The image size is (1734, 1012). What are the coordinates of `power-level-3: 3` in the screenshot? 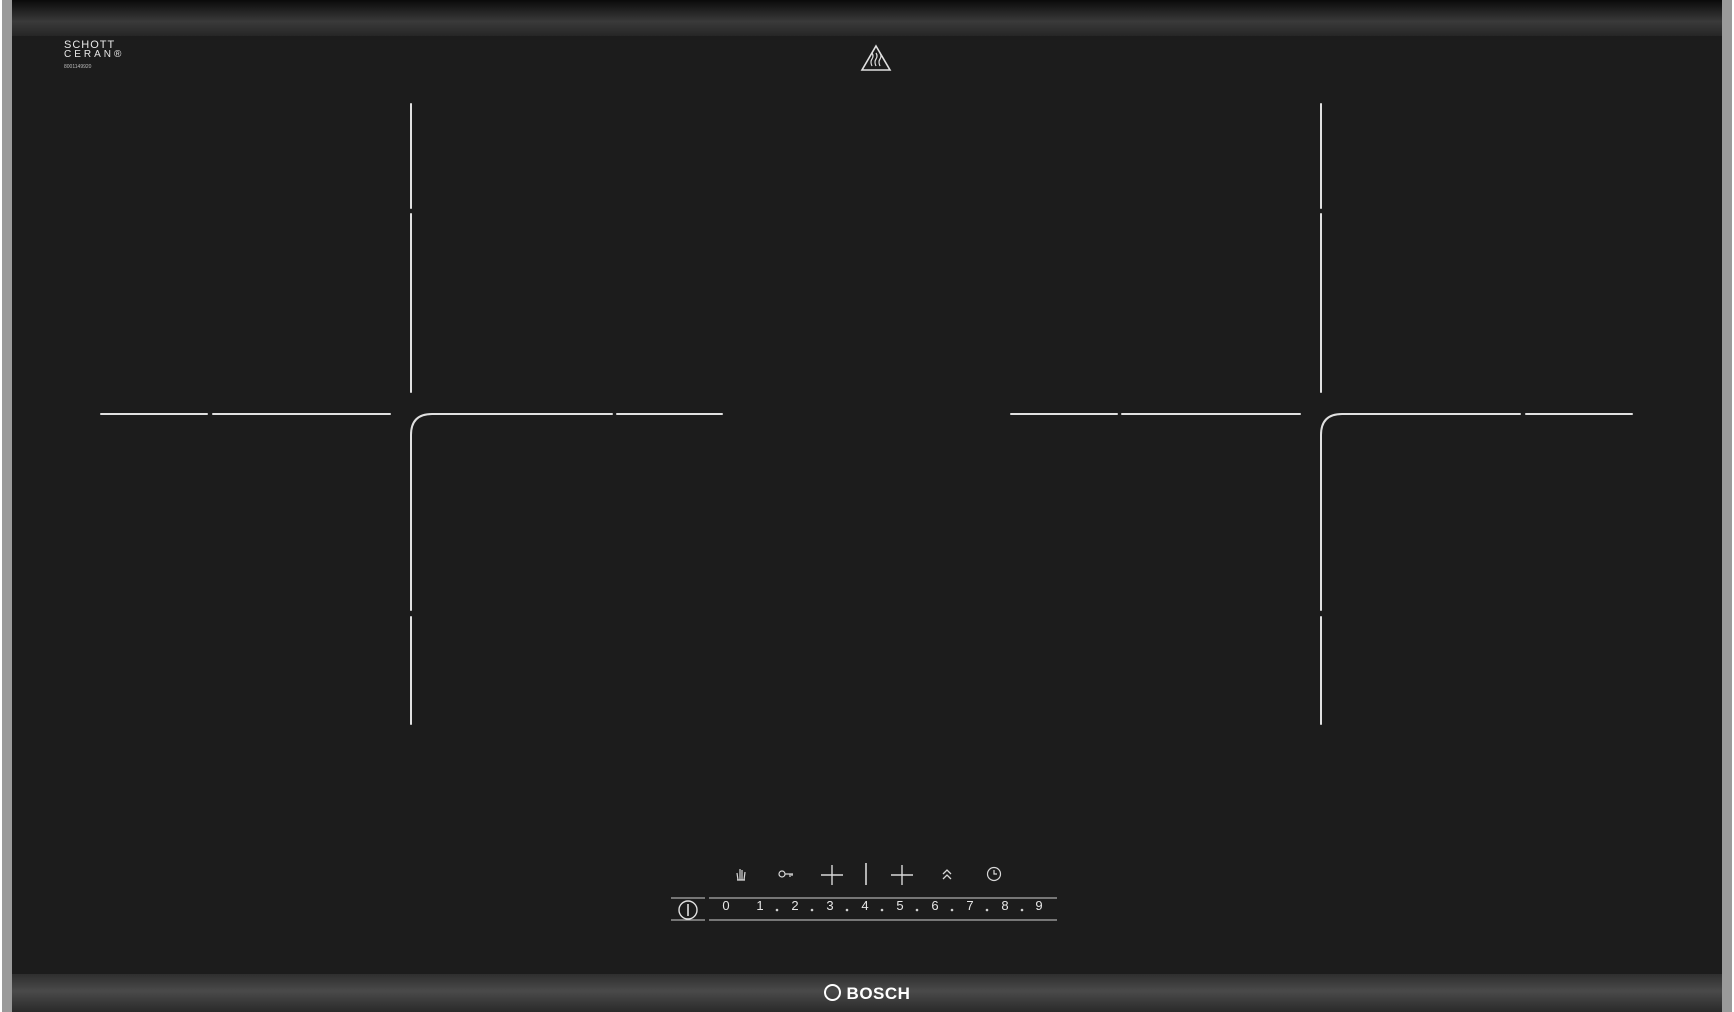 It's located at (830, 905).